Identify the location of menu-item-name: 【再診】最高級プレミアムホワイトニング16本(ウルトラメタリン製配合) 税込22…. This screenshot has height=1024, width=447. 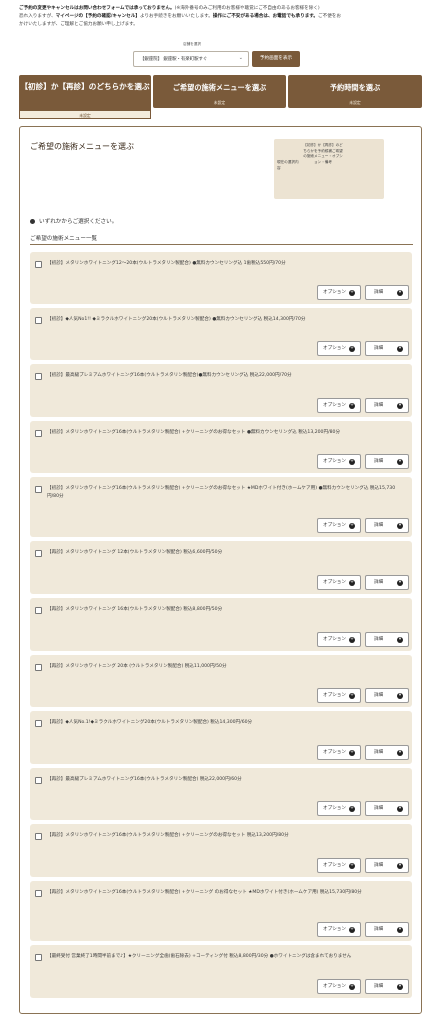
(144, 779).